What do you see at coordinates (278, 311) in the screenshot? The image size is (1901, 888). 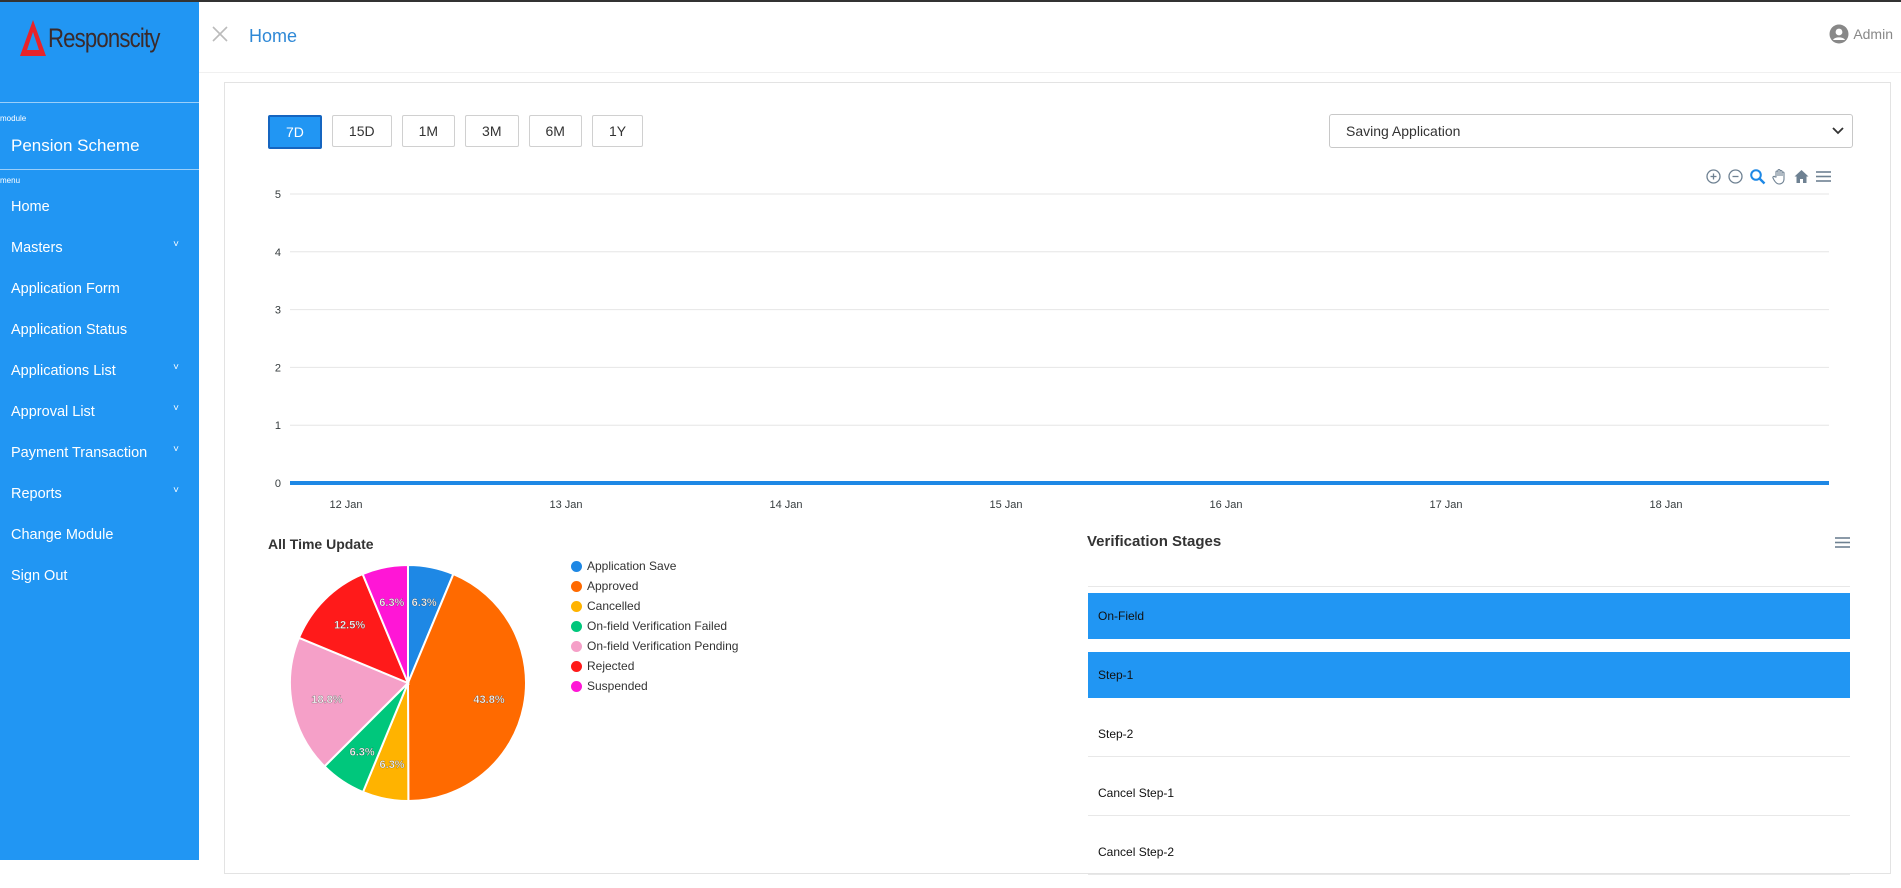 I see `y-tick-label: 3` at bounding box center [278, 311].